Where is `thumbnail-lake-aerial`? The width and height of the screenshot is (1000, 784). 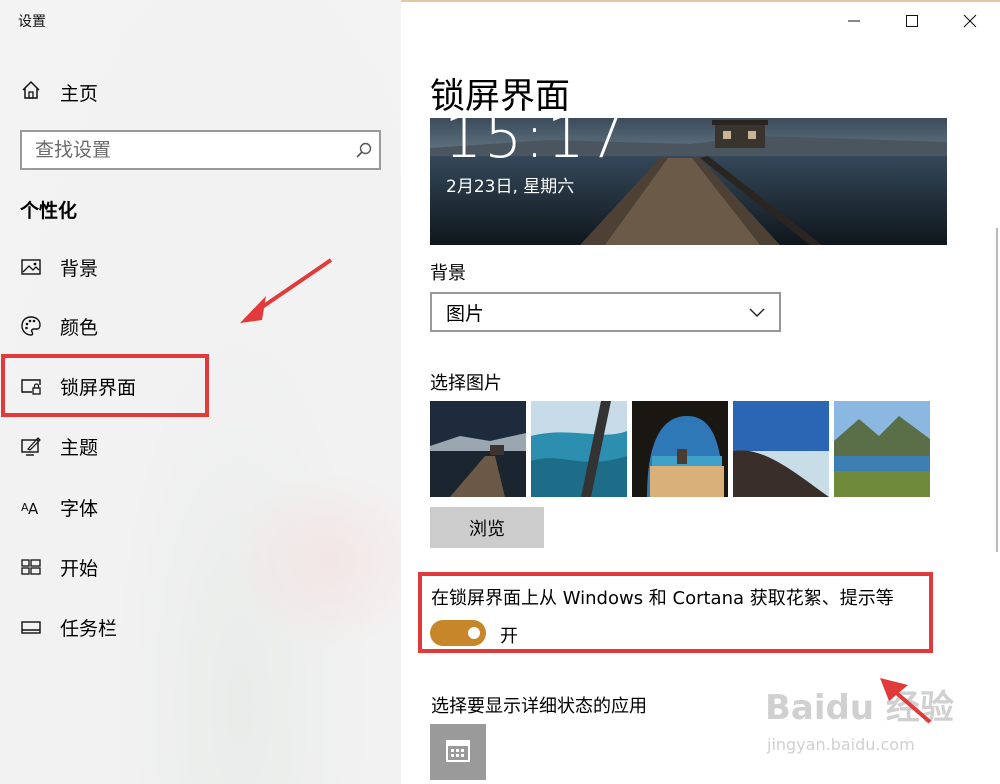
thumbnail-lake-aerial is located at coordinates (579, 449).